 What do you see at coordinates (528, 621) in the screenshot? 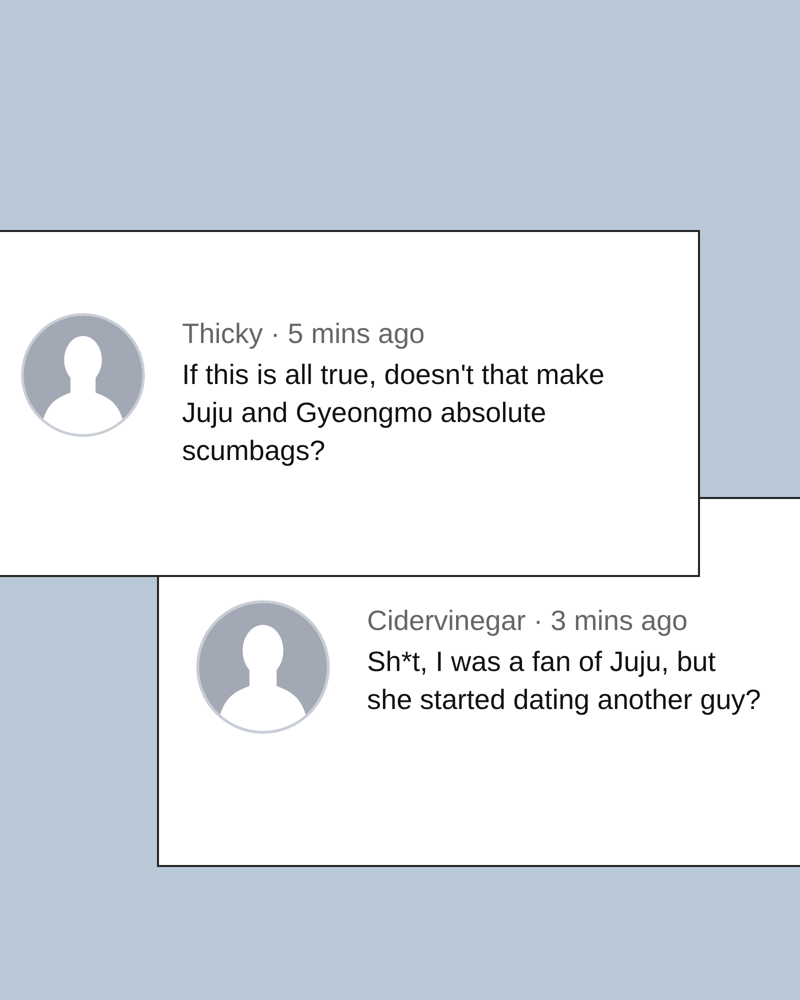
I see `comment-meta: Cidervinegar · 3 mins ago` at bounding box center [528, 621].